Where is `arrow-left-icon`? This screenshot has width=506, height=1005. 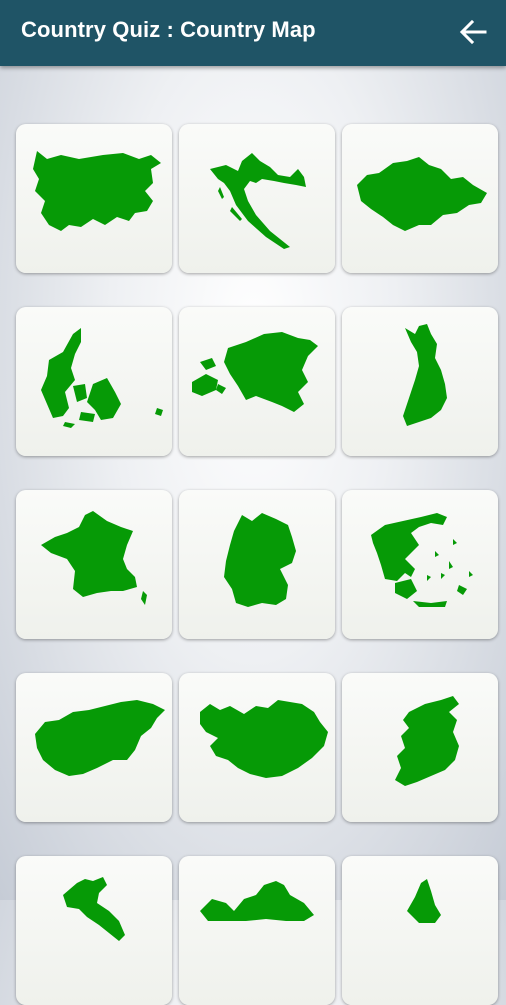
arrow-left-icon is located at coordinates (473, 32).